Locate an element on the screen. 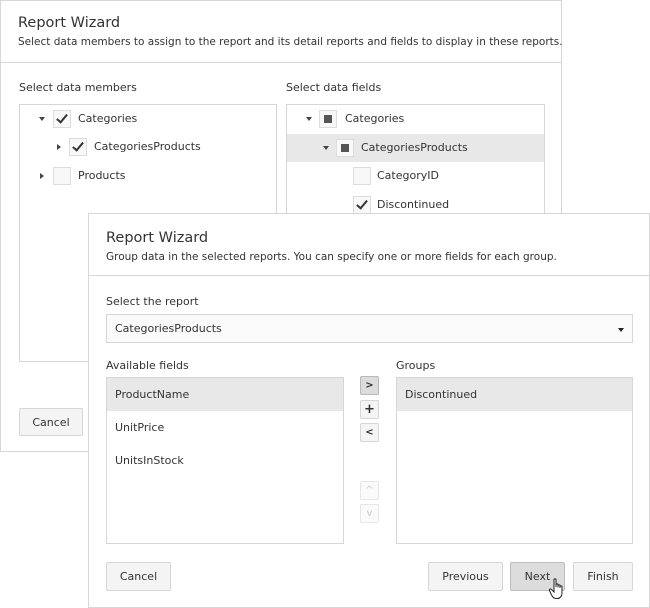 This screenshot has height=608, width=650. tree-node-label: CategoryID is located at coordinates (408, 175).